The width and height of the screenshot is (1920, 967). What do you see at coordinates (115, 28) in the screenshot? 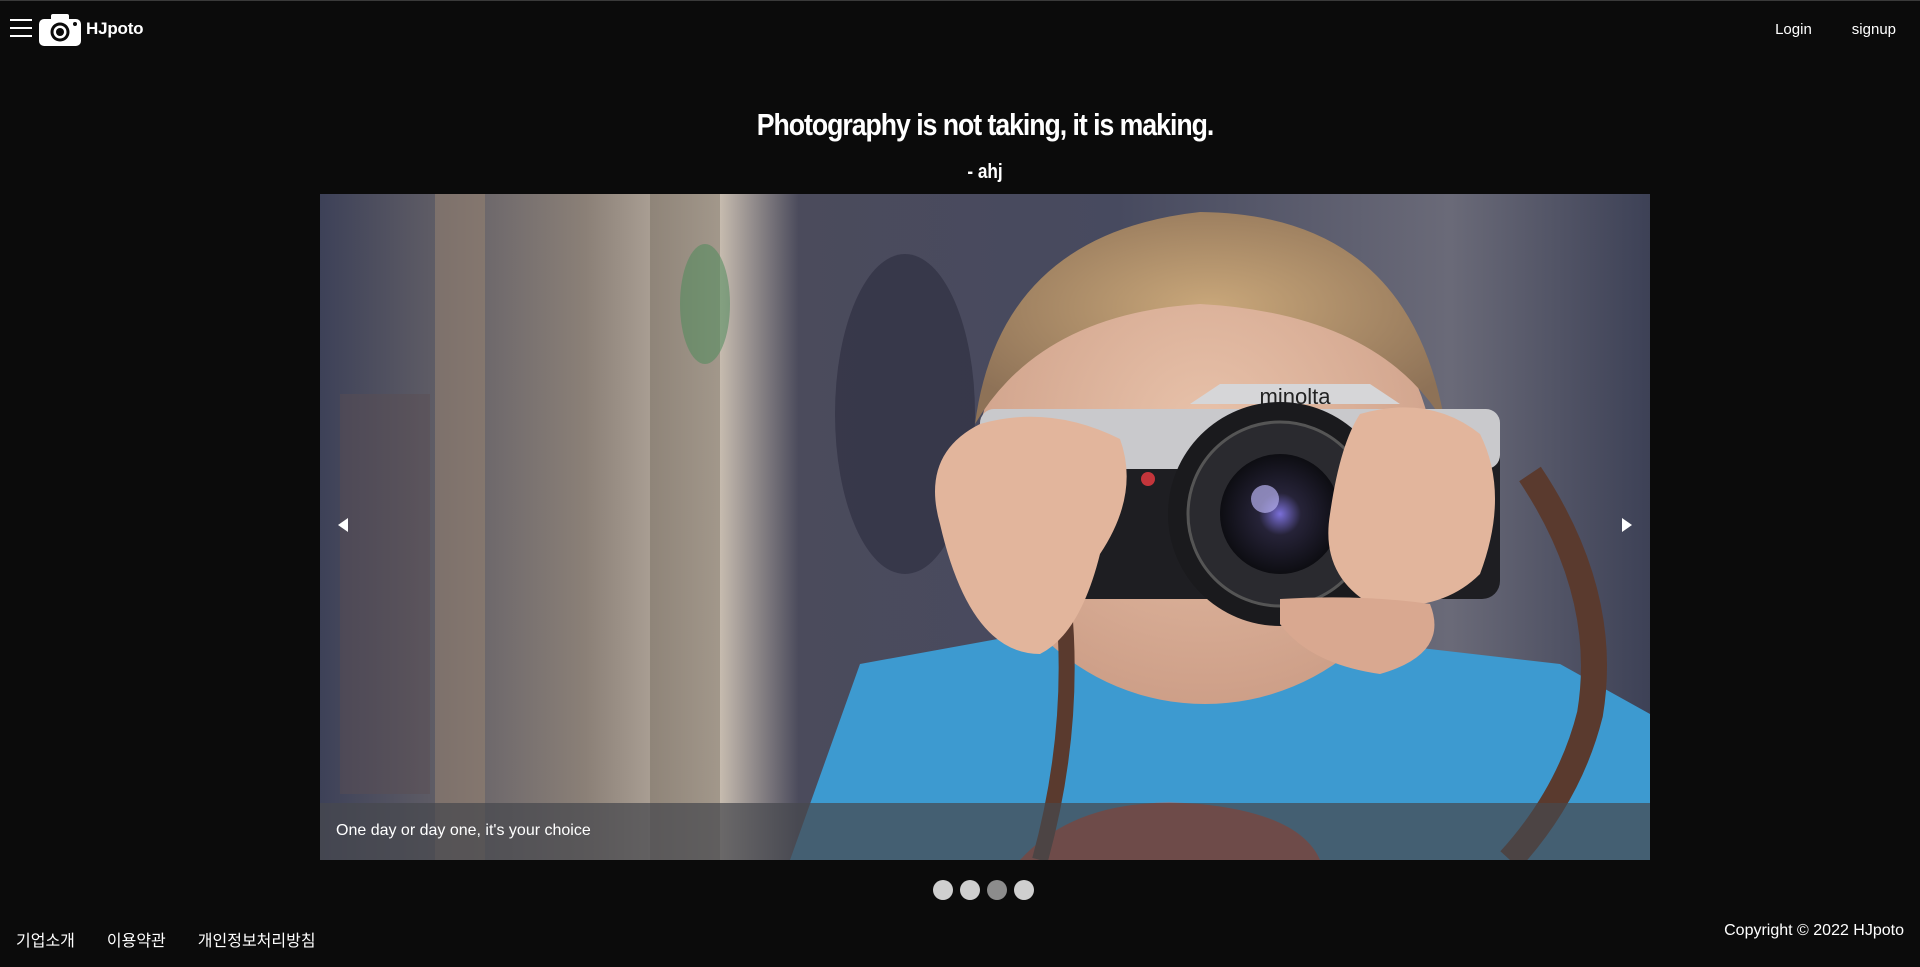
I see `brand-name: HJpoto` at bounding box center [115, 28].